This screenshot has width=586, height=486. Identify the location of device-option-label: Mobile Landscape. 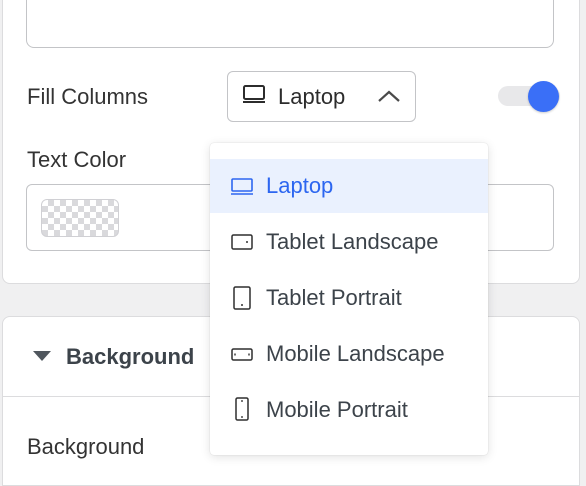
(355, 353).